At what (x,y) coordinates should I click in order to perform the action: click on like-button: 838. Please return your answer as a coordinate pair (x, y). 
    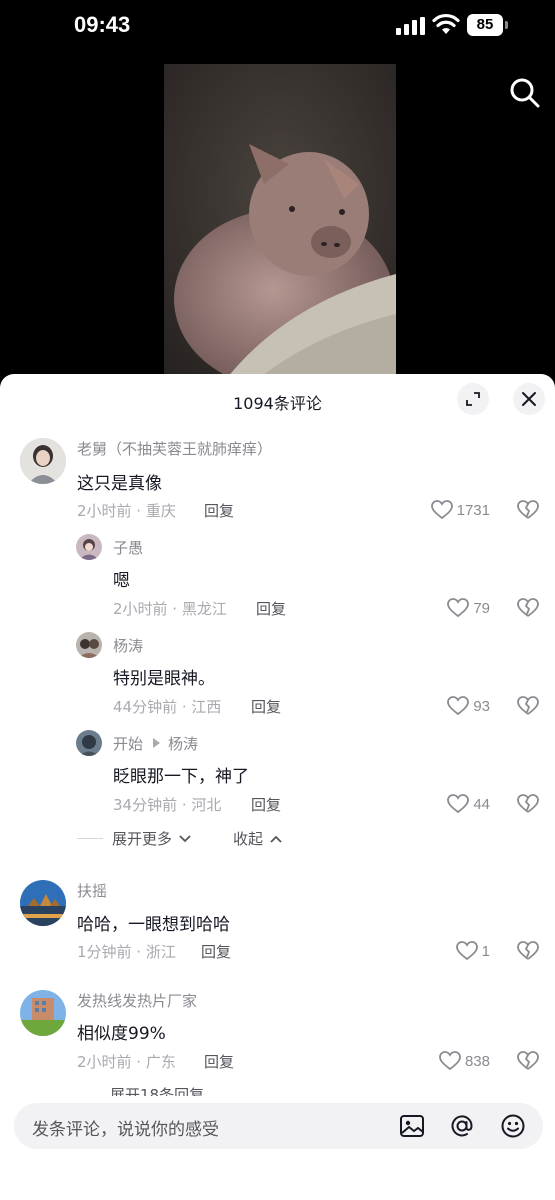
    Looking at the image, I should click on (455, 1061).